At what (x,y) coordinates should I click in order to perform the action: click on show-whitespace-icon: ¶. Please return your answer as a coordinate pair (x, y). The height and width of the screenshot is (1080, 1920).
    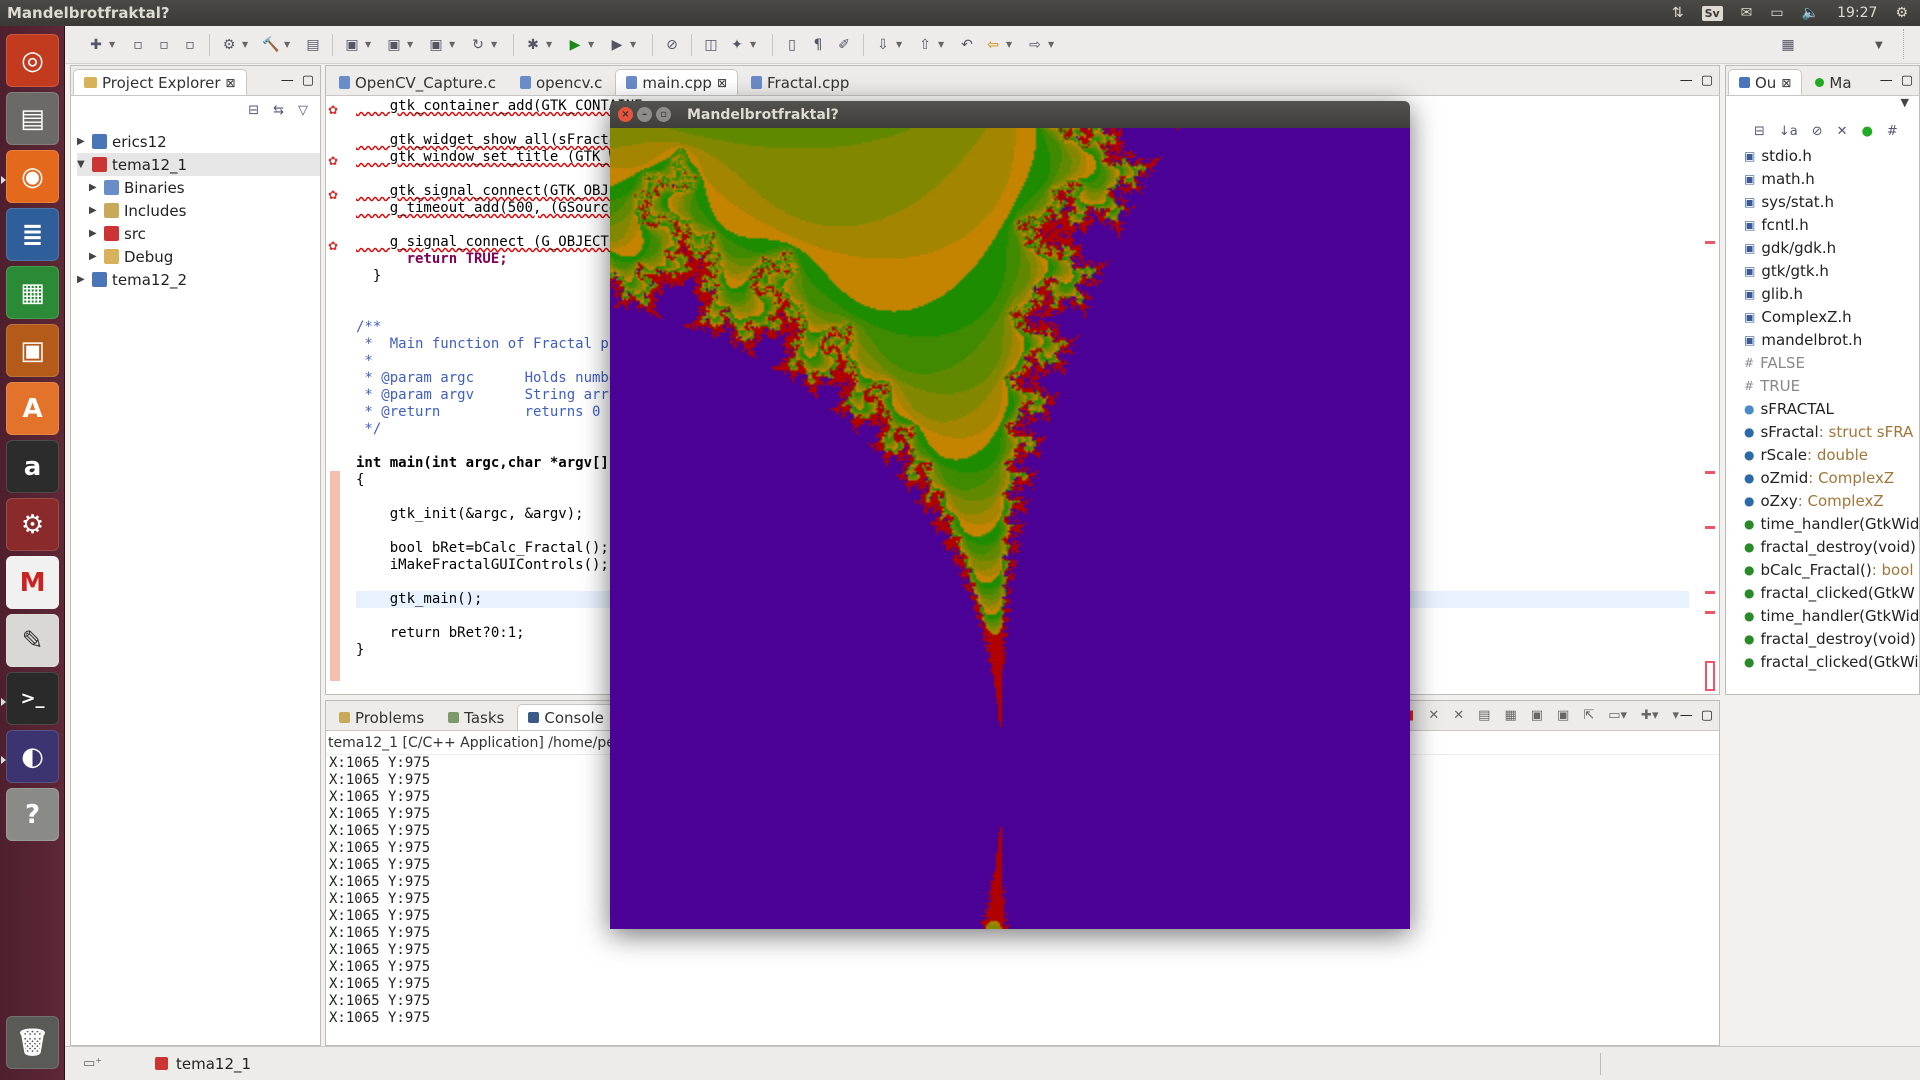
    Looking at the image, I should click on (818, 45).